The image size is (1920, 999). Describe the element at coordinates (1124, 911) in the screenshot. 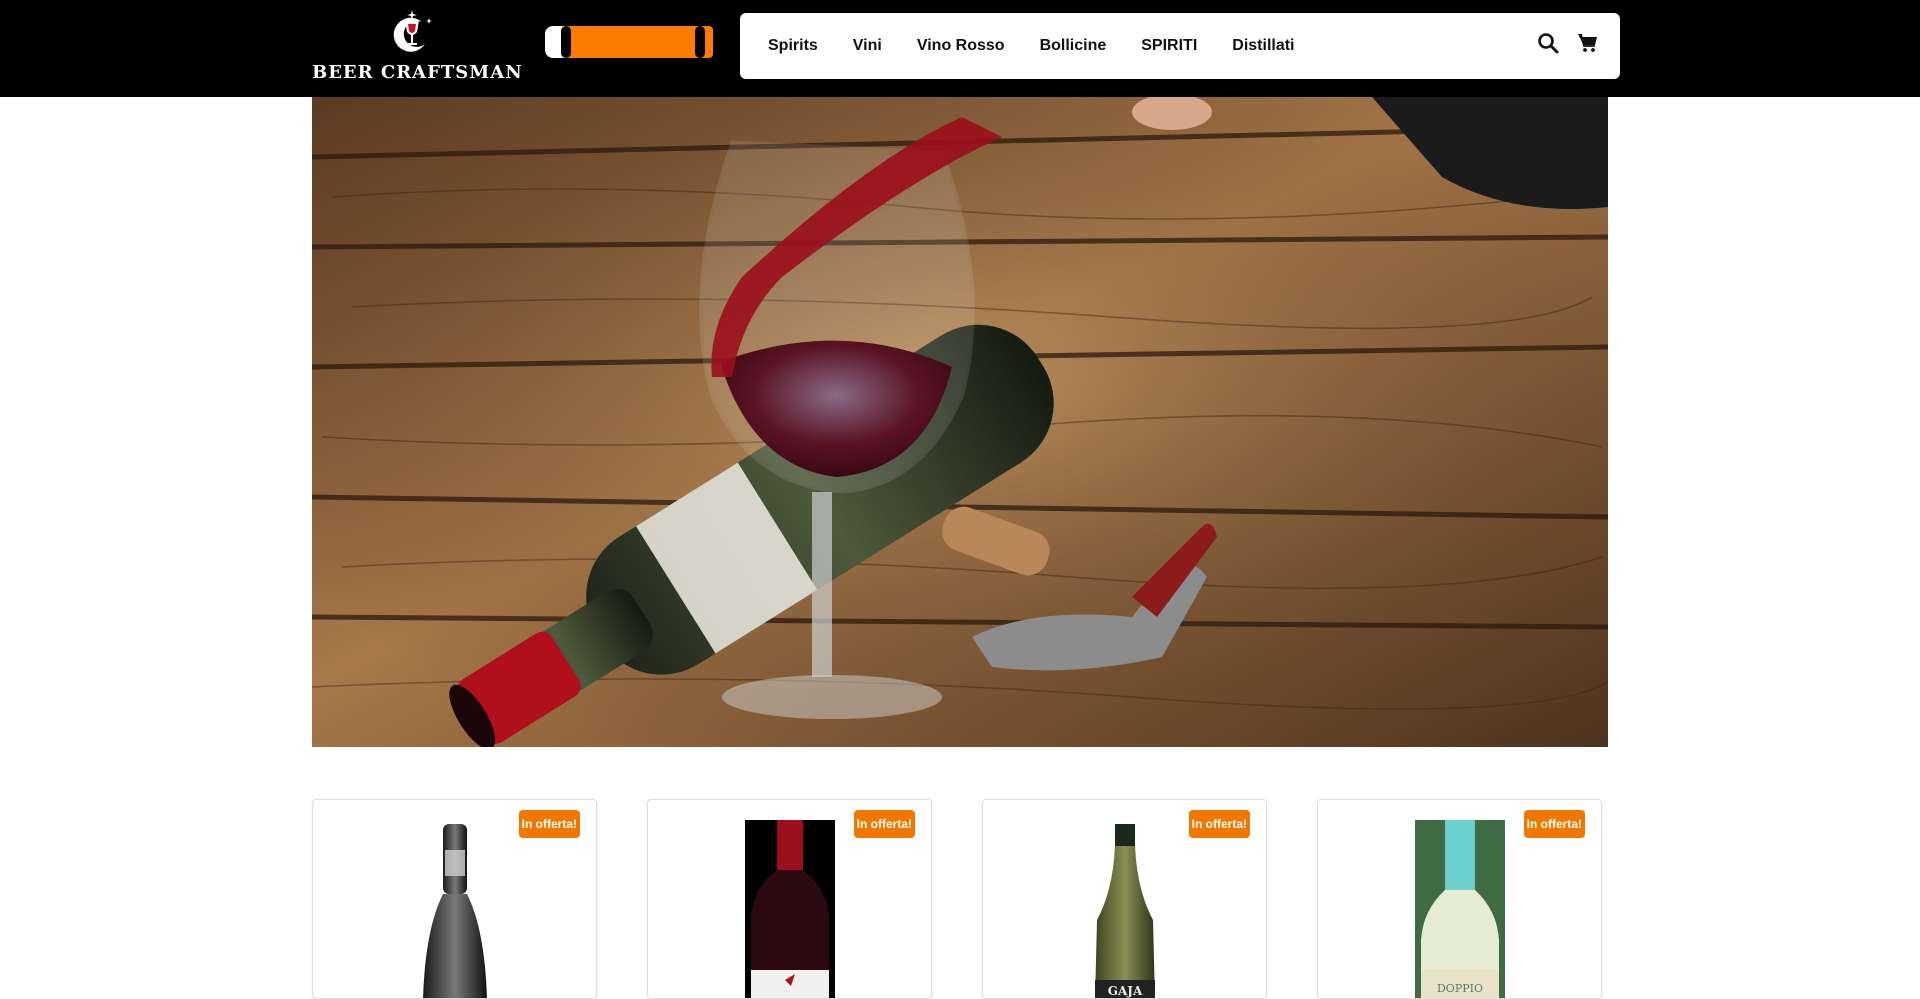

I see `product-image: GAJA` at that location.